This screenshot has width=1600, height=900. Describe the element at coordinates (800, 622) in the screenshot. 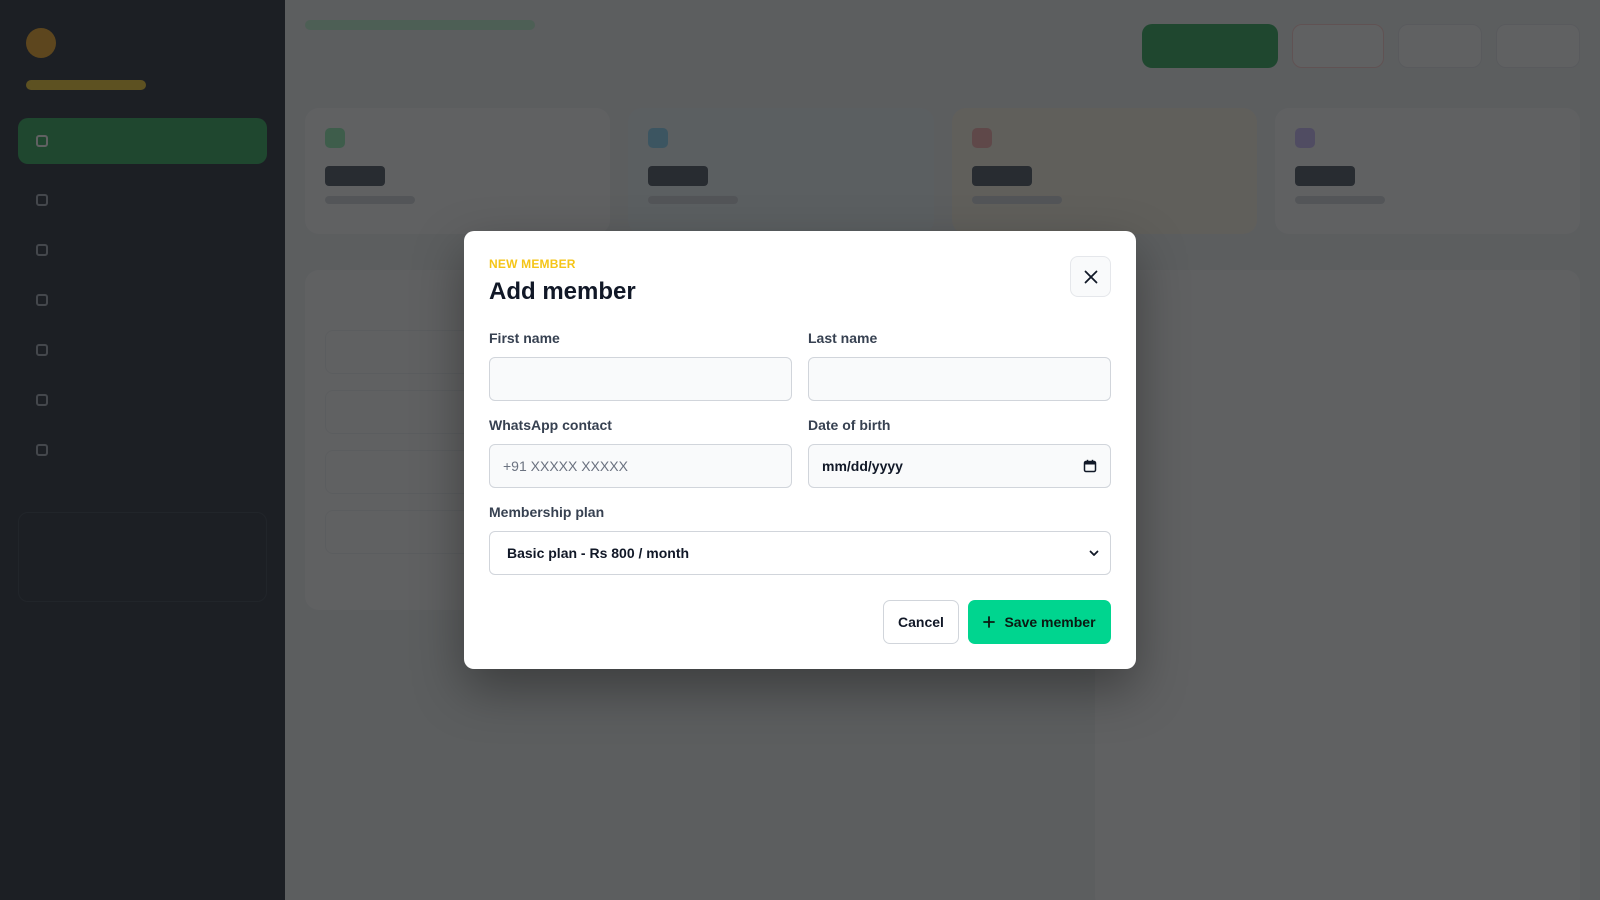

I see `modal-actions: Cancel Save member` at that location.